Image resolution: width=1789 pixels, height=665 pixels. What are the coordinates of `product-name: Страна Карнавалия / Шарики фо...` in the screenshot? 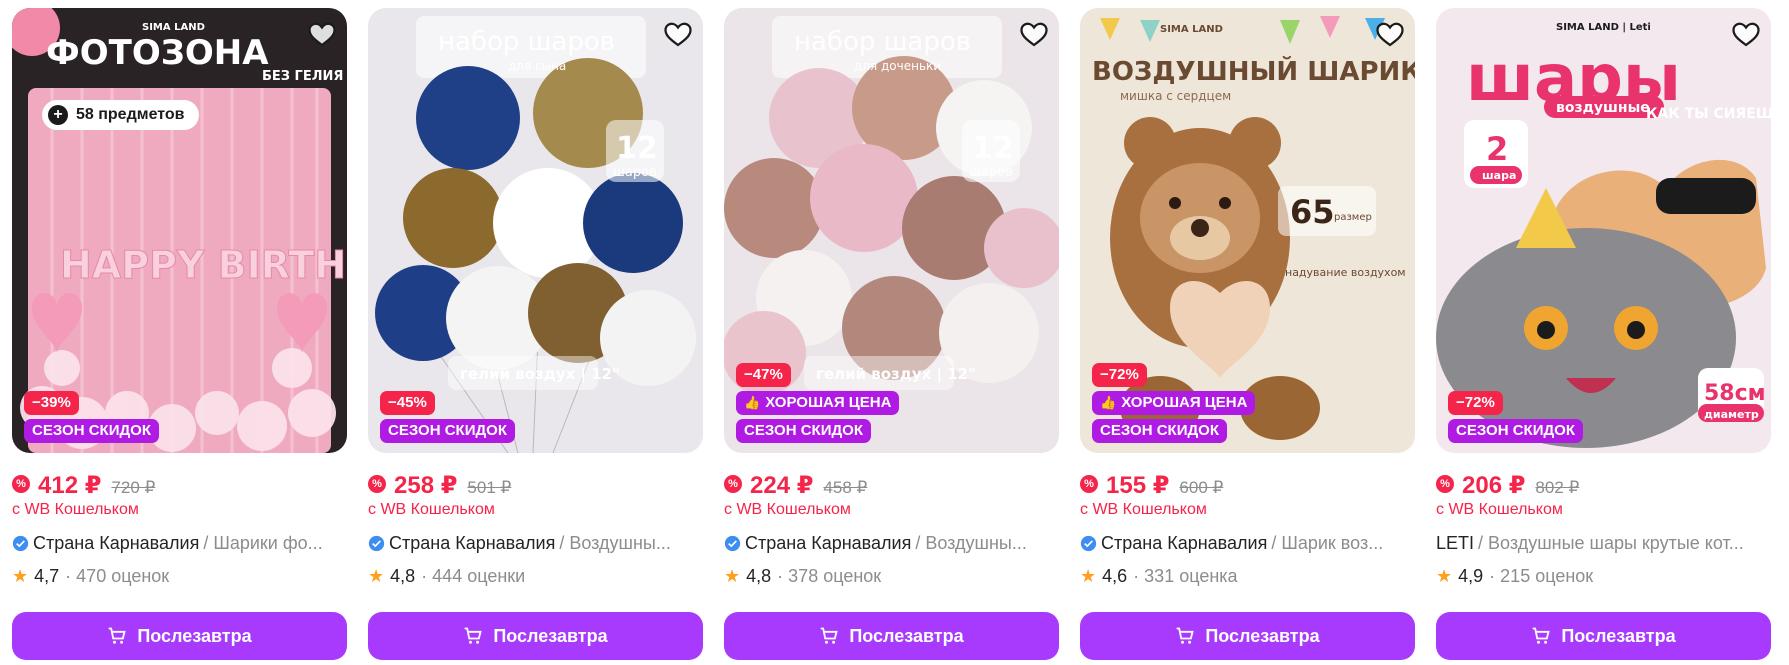 It's located at (179, 543).